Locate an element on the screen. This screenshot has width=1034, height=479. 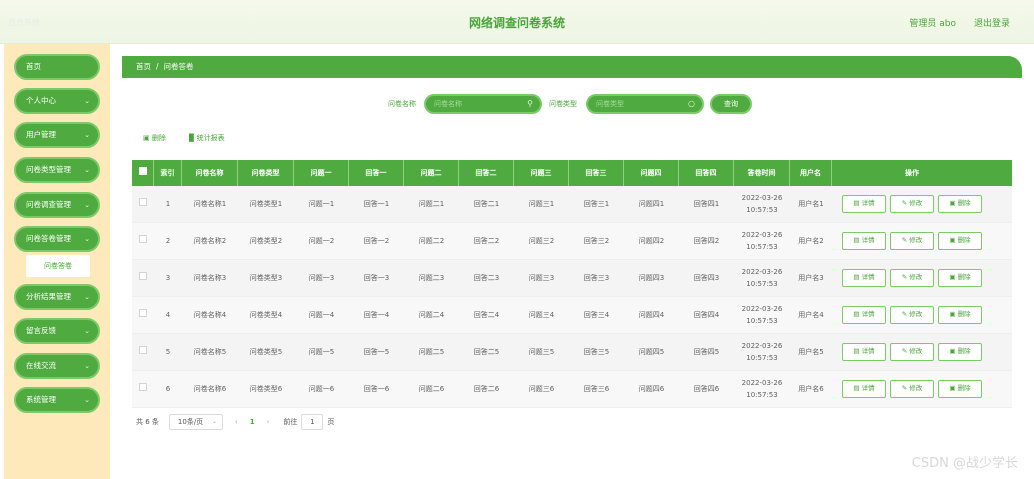
col-header: 问题一 is located at coordinates (321, 173).